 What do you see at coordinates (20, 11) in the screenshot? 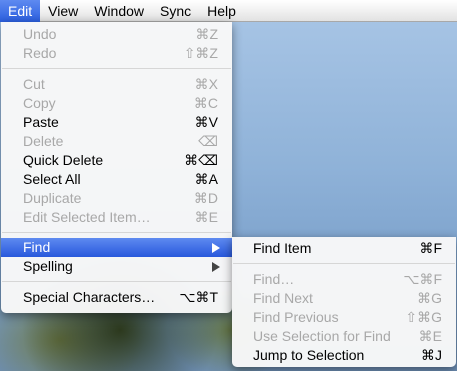
I see `menu-edit: Edit` at bounding box center [20, 11].